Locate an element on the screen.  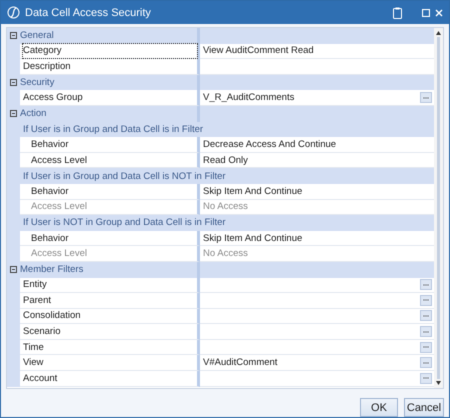
section-header: Member Filters is located at coordinates (52, 270).